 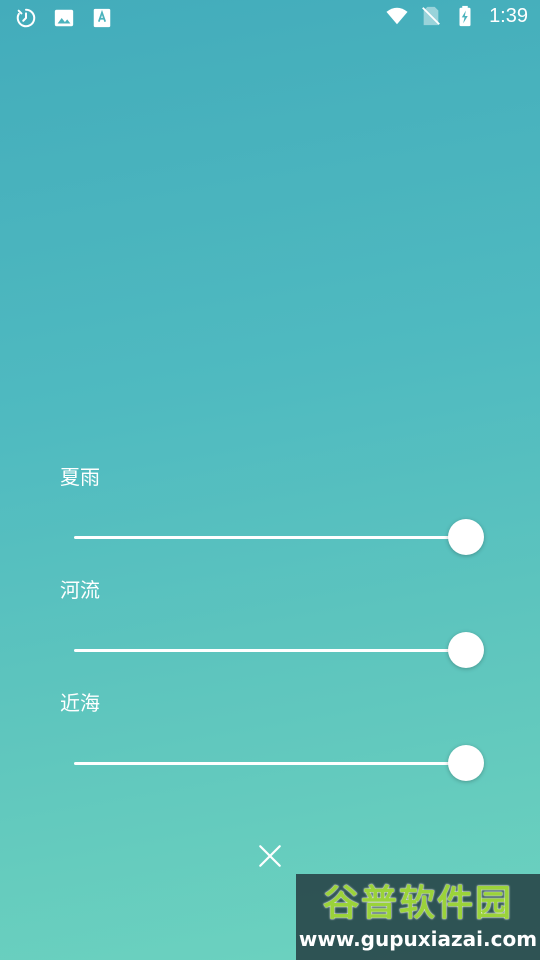 What do you see at coordinates (275, 624) in the screenshot?
I see `slider-group-river: 河流` at bounding box center [275, 624].